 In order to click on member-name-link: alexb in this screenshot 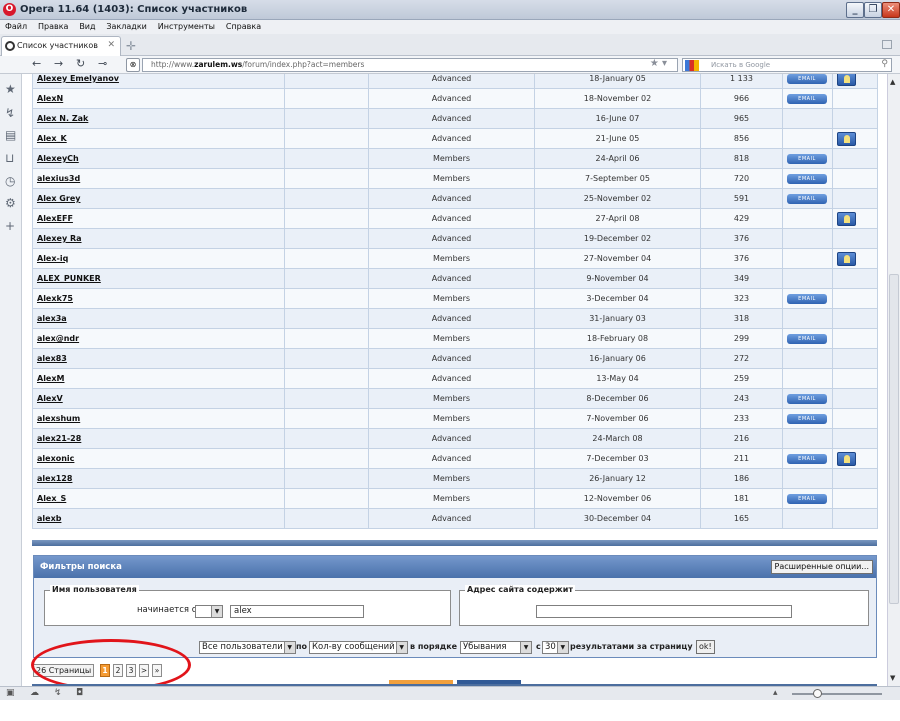, I will do `click(158, 518)`.